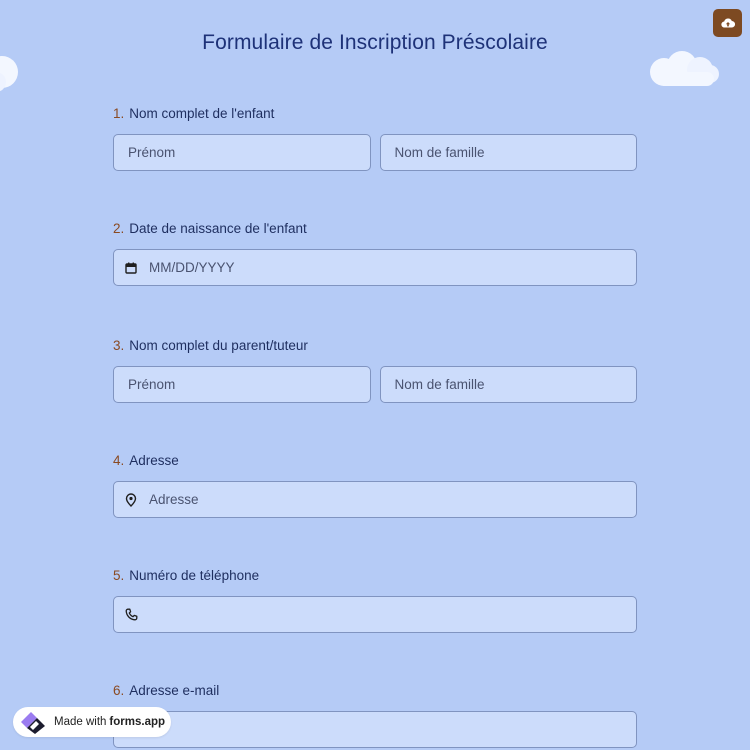 The width and height of the screenshot is (750, 750). Describe the element at coordinates (119, 228) in the screenshot. I see `question-number: 2.` at that location.